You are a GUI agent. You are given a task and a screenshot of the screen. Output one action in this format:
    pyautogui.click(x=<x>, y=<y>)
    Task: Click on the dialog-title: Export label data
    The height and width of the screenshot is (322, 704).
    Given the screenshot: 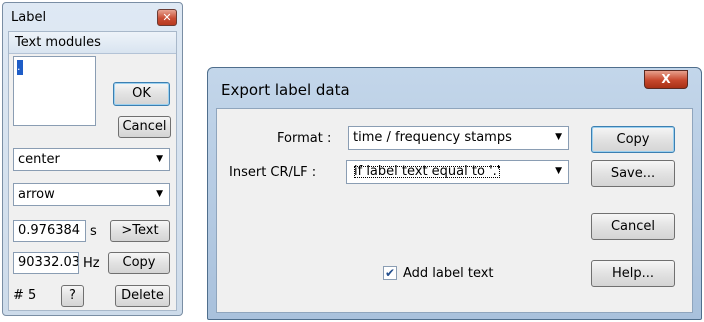 What is the action you would take?
    pyautogui.click(x=285, y=90)
    